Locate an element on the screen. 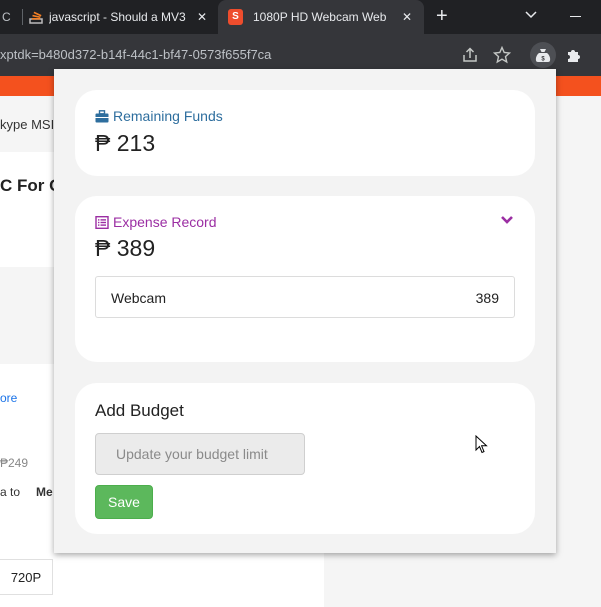 This screenshot has height=607, width=601. add-budget-heading: Add Budget is located at coordinates (139, 410).